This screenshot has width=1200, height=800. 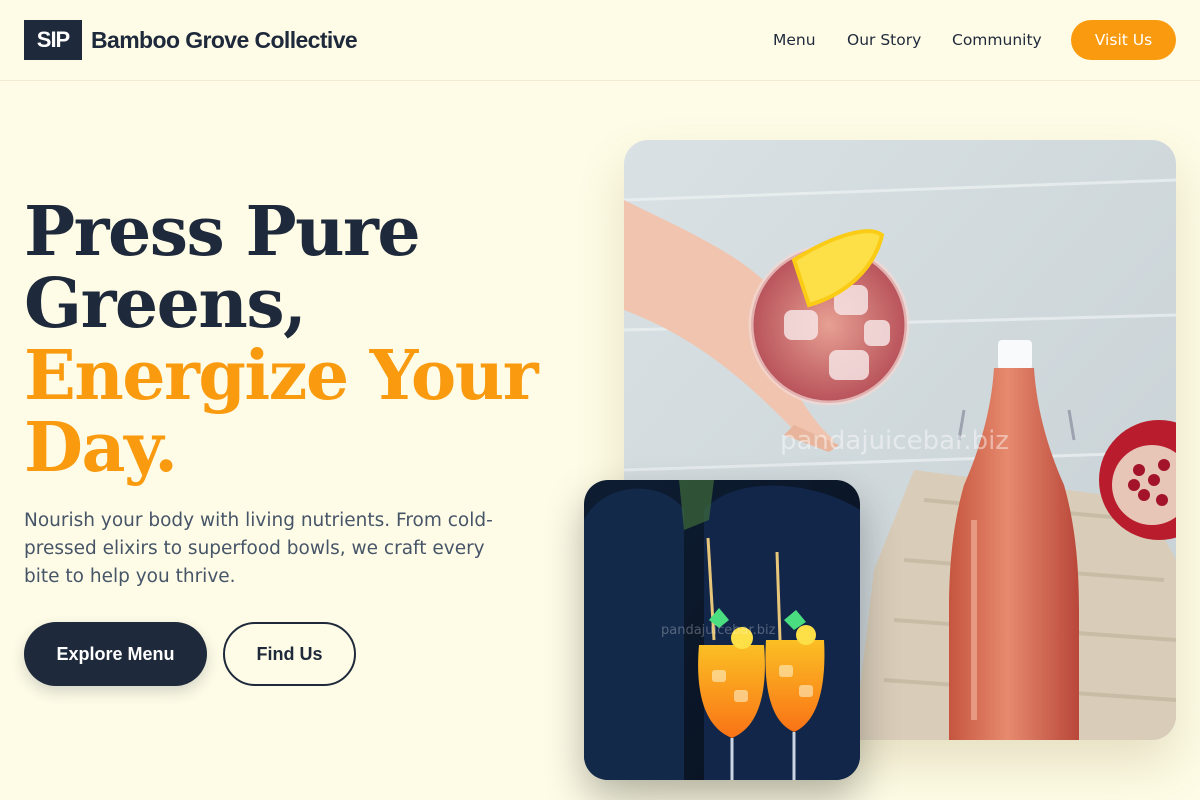 I want to click on hero-photo-secondary: pandajuicebar.biz, so click(x=722, y=630).